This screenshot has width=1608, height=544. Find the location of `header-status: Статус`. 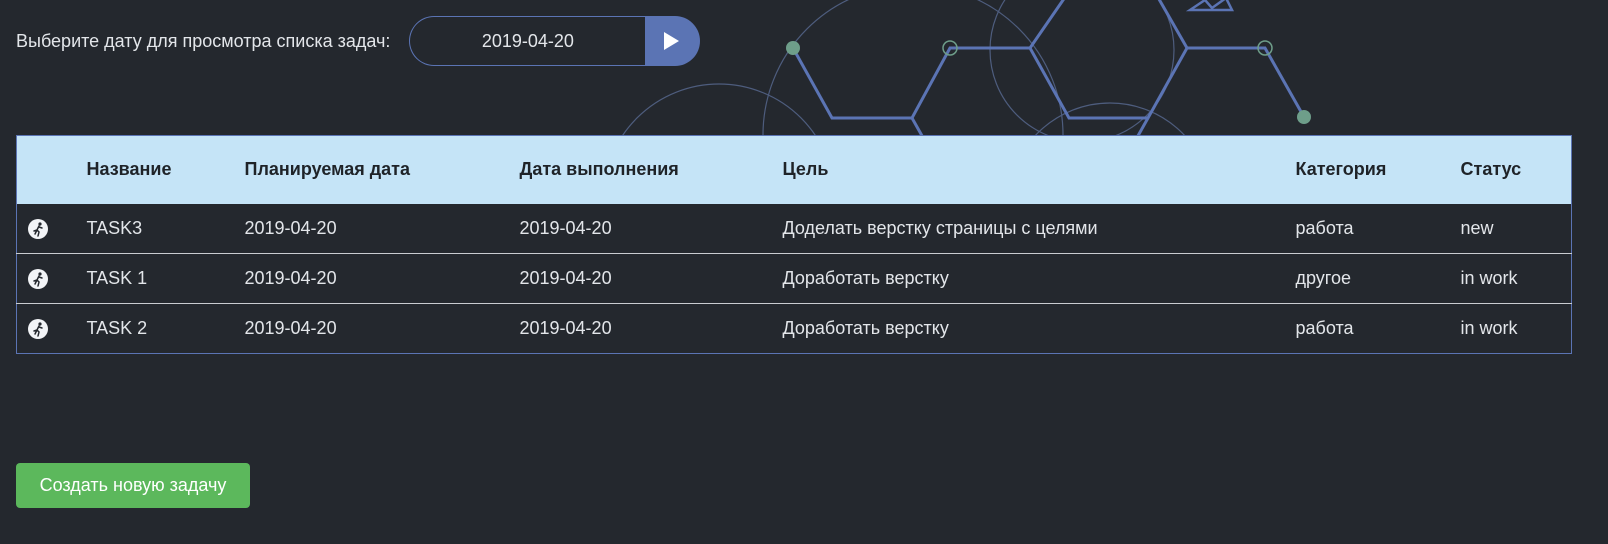

header-status: Статус is located at coordinates (1516, 169).